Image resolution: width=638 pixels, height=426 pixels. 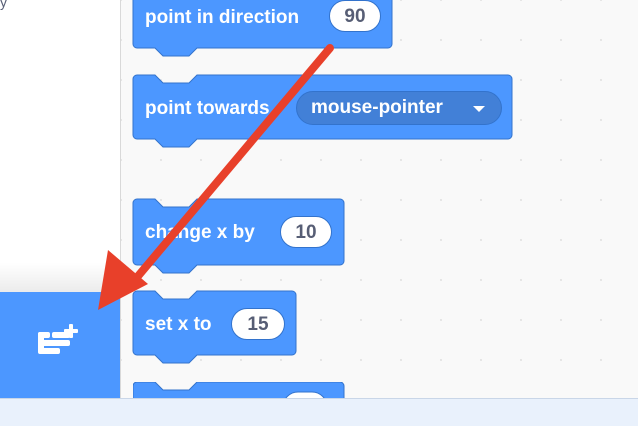 What do you see at coordinates (222, 17) in the screenshot?
I see `block-label: point in direction` at bounding box center [222, 17].